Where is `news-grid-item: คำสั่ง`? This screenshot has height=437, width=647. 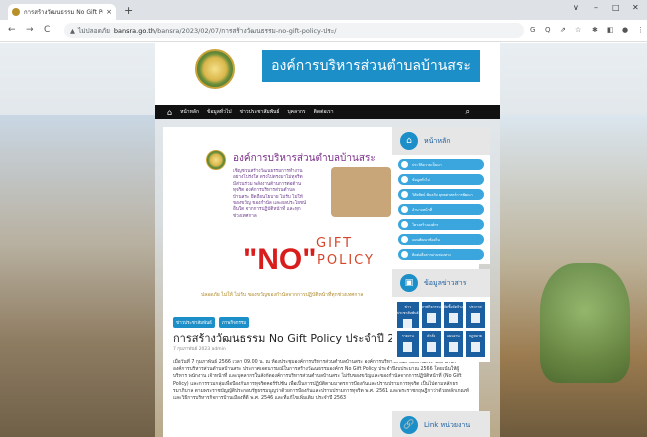 news-grid-item: คำสั่ง is located at coordinates (431, 344).